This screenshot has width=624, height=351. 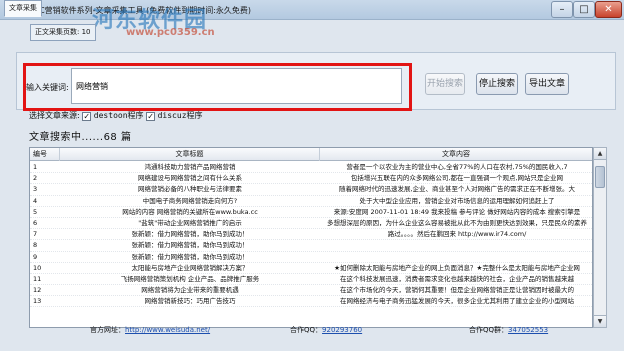 I want to click on start-search-button: 开始搜索, so click(x=445, y=84).